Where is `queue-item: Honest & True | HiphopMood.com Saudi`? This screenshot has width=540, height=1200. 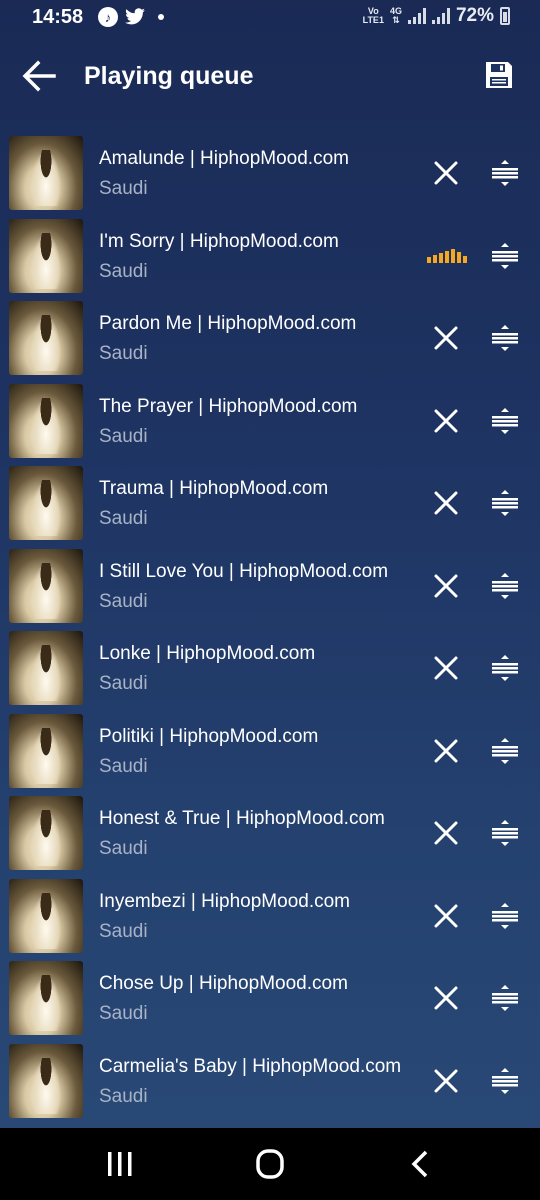 queue-item: Honest & True | HiphopMood.com Saudi is located at coordinates (270, 827).